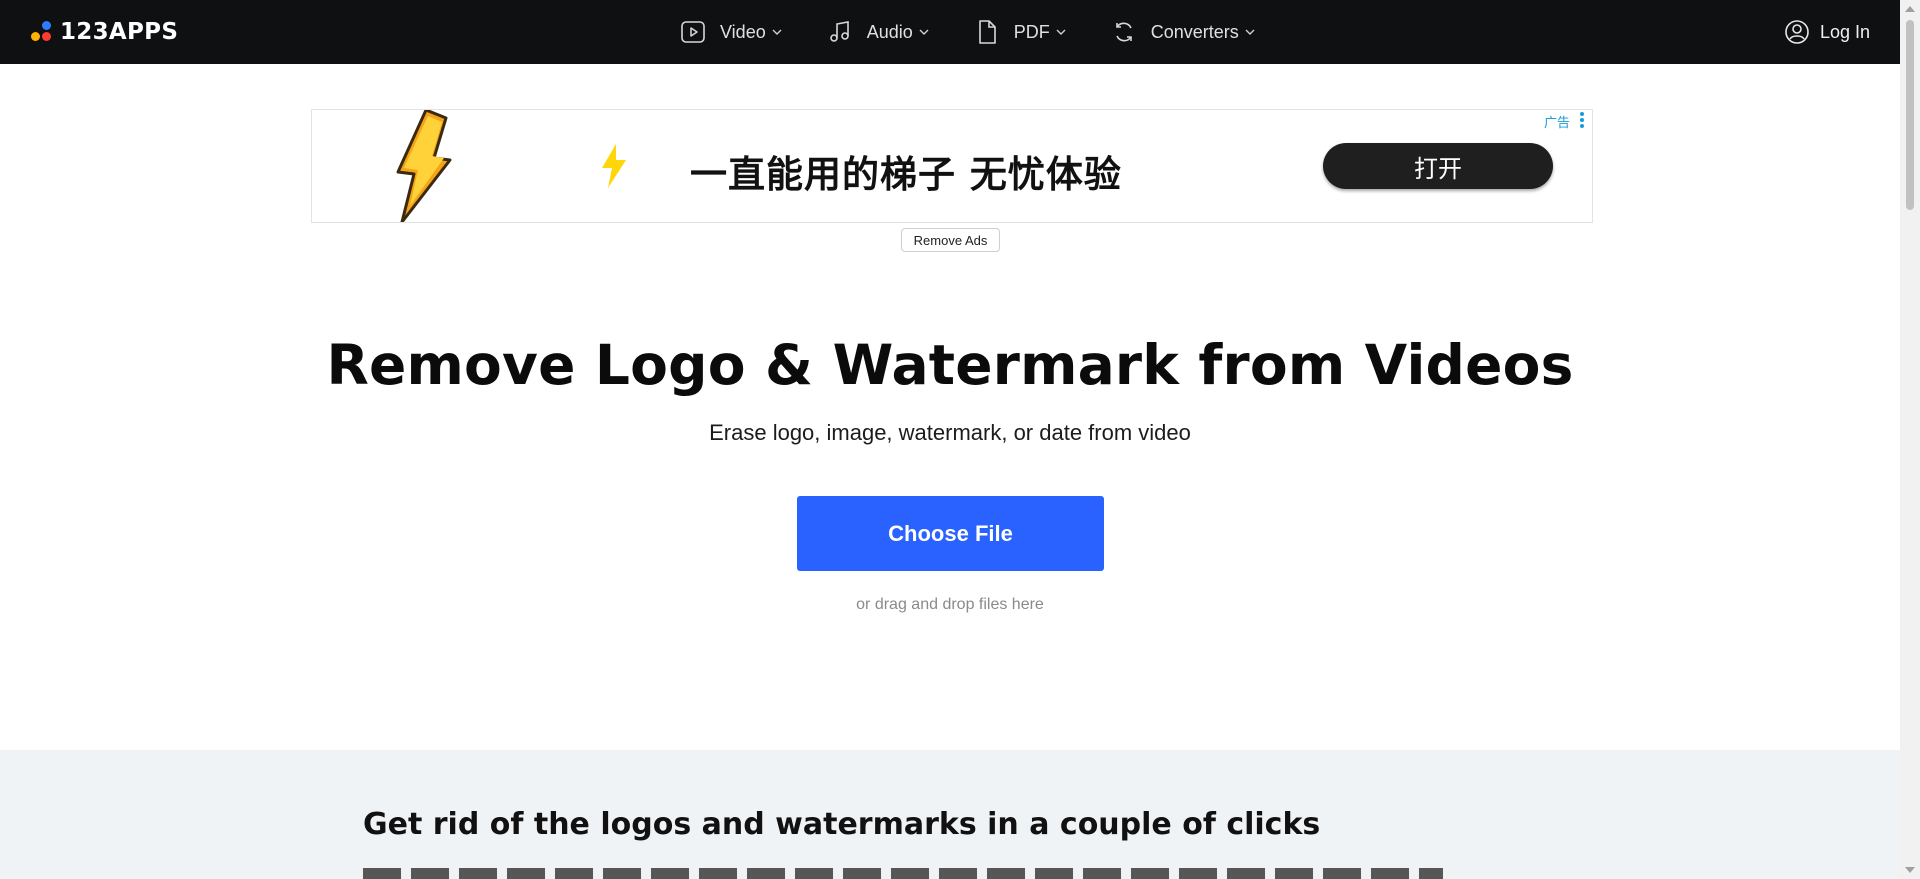  I want to click on music-note-icon, so click(840, 32).